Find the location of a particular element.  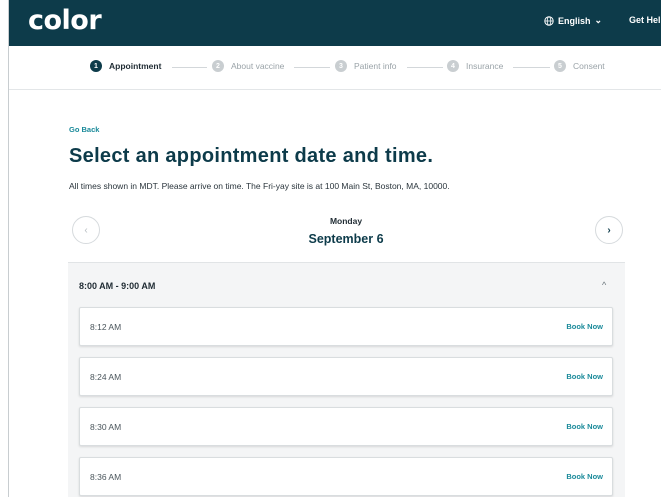

step-label: Insurance is located at coordinates (485, 66).